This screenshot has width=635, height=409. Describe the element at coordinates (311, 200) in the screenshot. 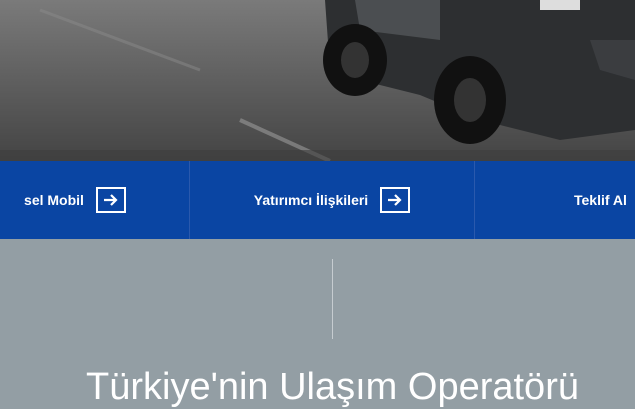

I see `nav-item-label: Yatırımcı İlişkileri` at that location.